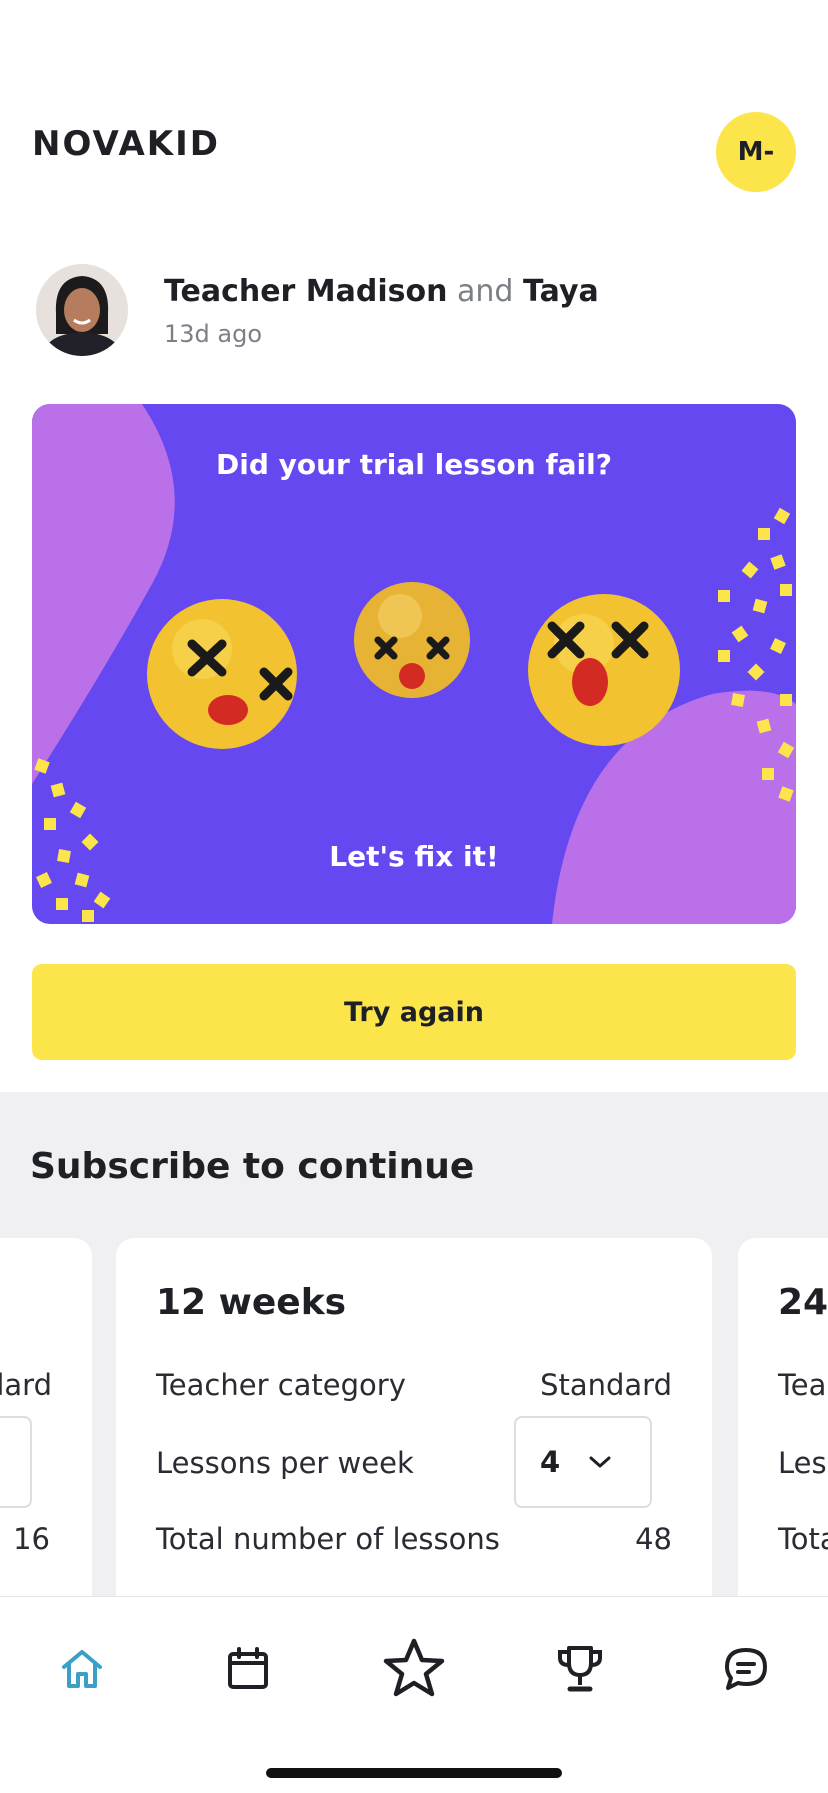 This screenshot has width=828, height=1793. What do you see at coordinates (803, 1539) in the screenshot?
I see `total-lessons-label: Tota` at bounding box center [803, 1539].